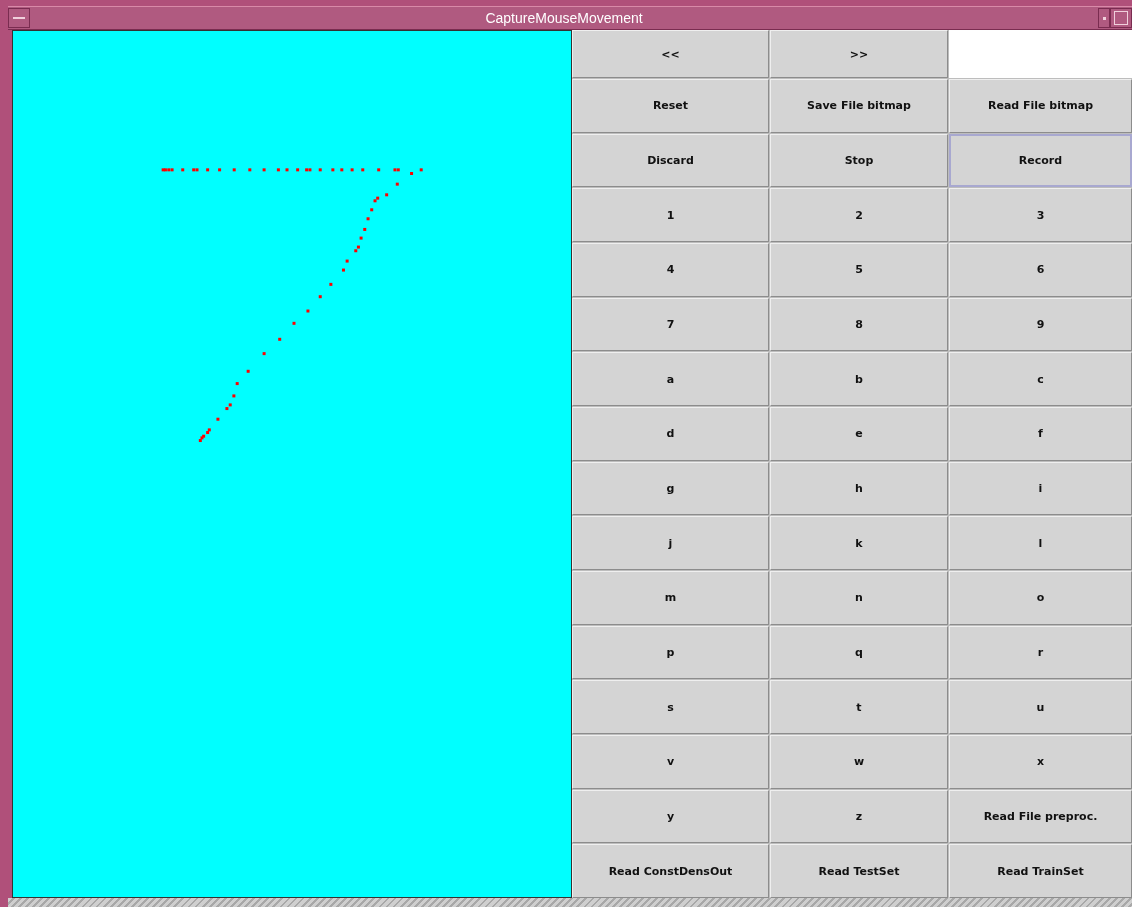  Describe the element at coordinates (670, 543) in the screenshot. I see `action-button: j` at that location.